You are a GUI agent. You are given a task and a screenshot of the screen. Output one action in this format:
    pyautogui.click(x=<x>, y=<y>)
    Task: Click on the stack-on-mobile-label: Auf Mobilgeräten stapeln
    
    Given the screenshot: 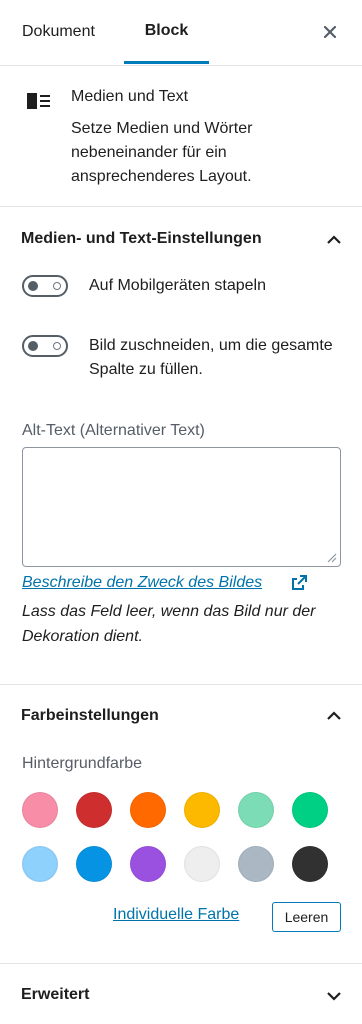 What is the action you would take?
    pyautogui.click(x=177, y=285)
    